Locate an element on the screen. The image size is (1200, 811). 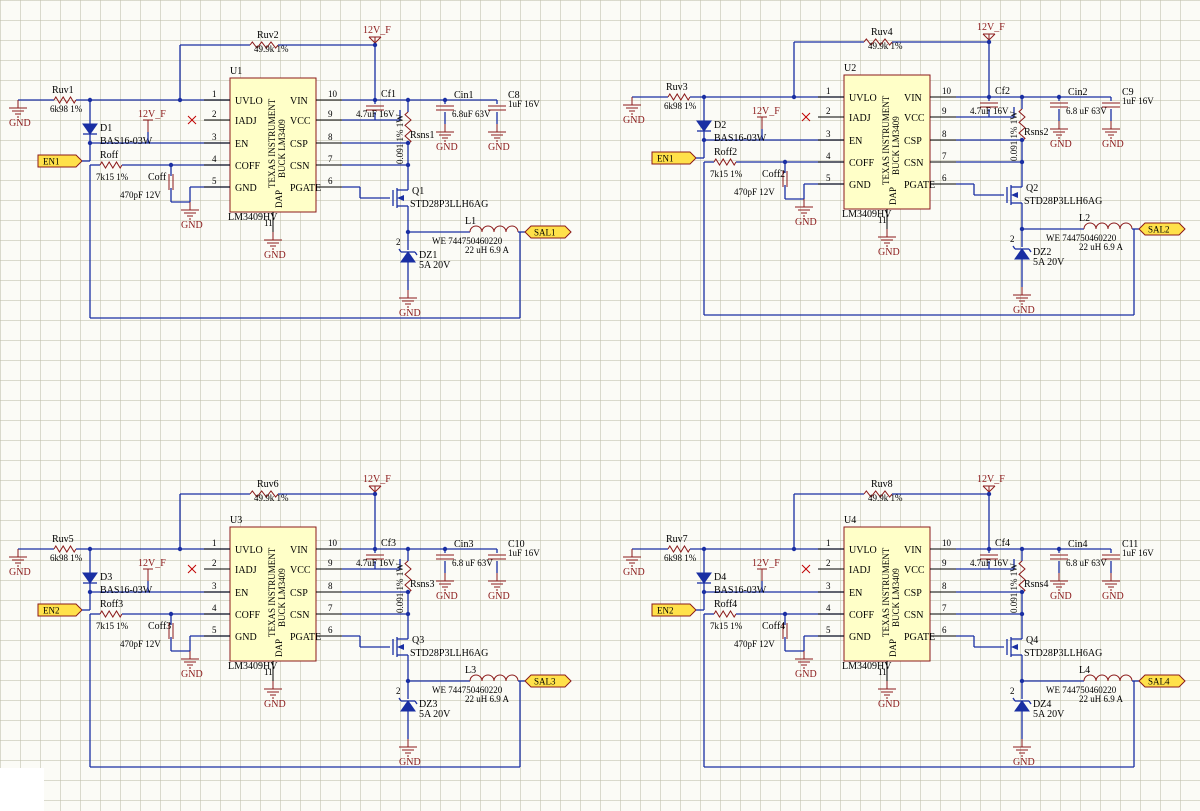
diode-ref: D1 is located at coordinates (106, 128).